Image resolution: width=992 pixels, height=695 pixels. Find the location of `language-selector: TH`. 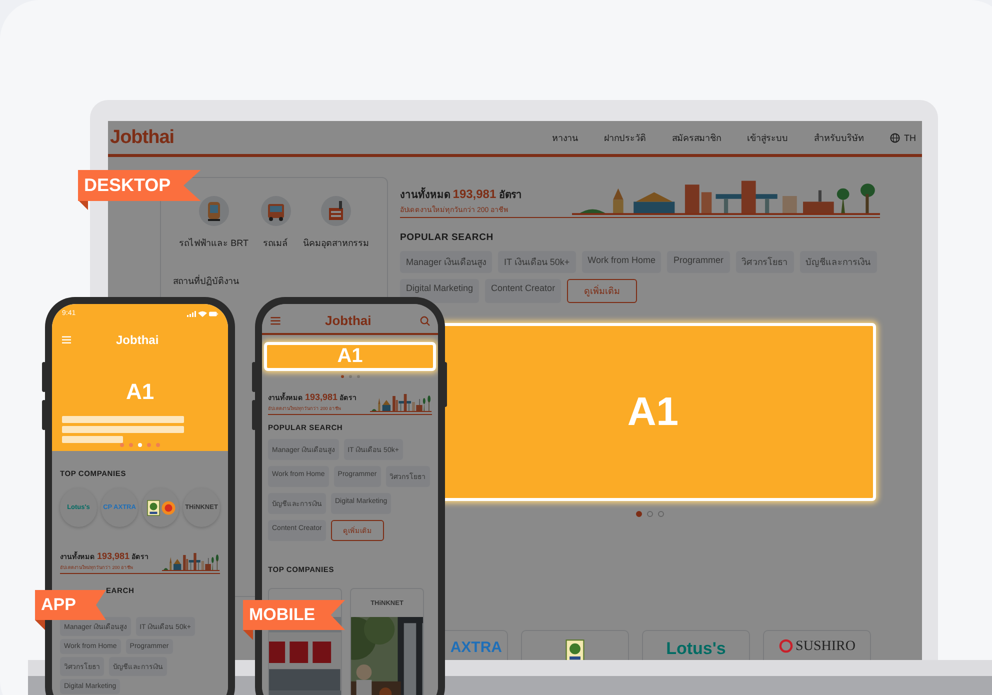

language-selector: TH is located at coordinates (910, 137).